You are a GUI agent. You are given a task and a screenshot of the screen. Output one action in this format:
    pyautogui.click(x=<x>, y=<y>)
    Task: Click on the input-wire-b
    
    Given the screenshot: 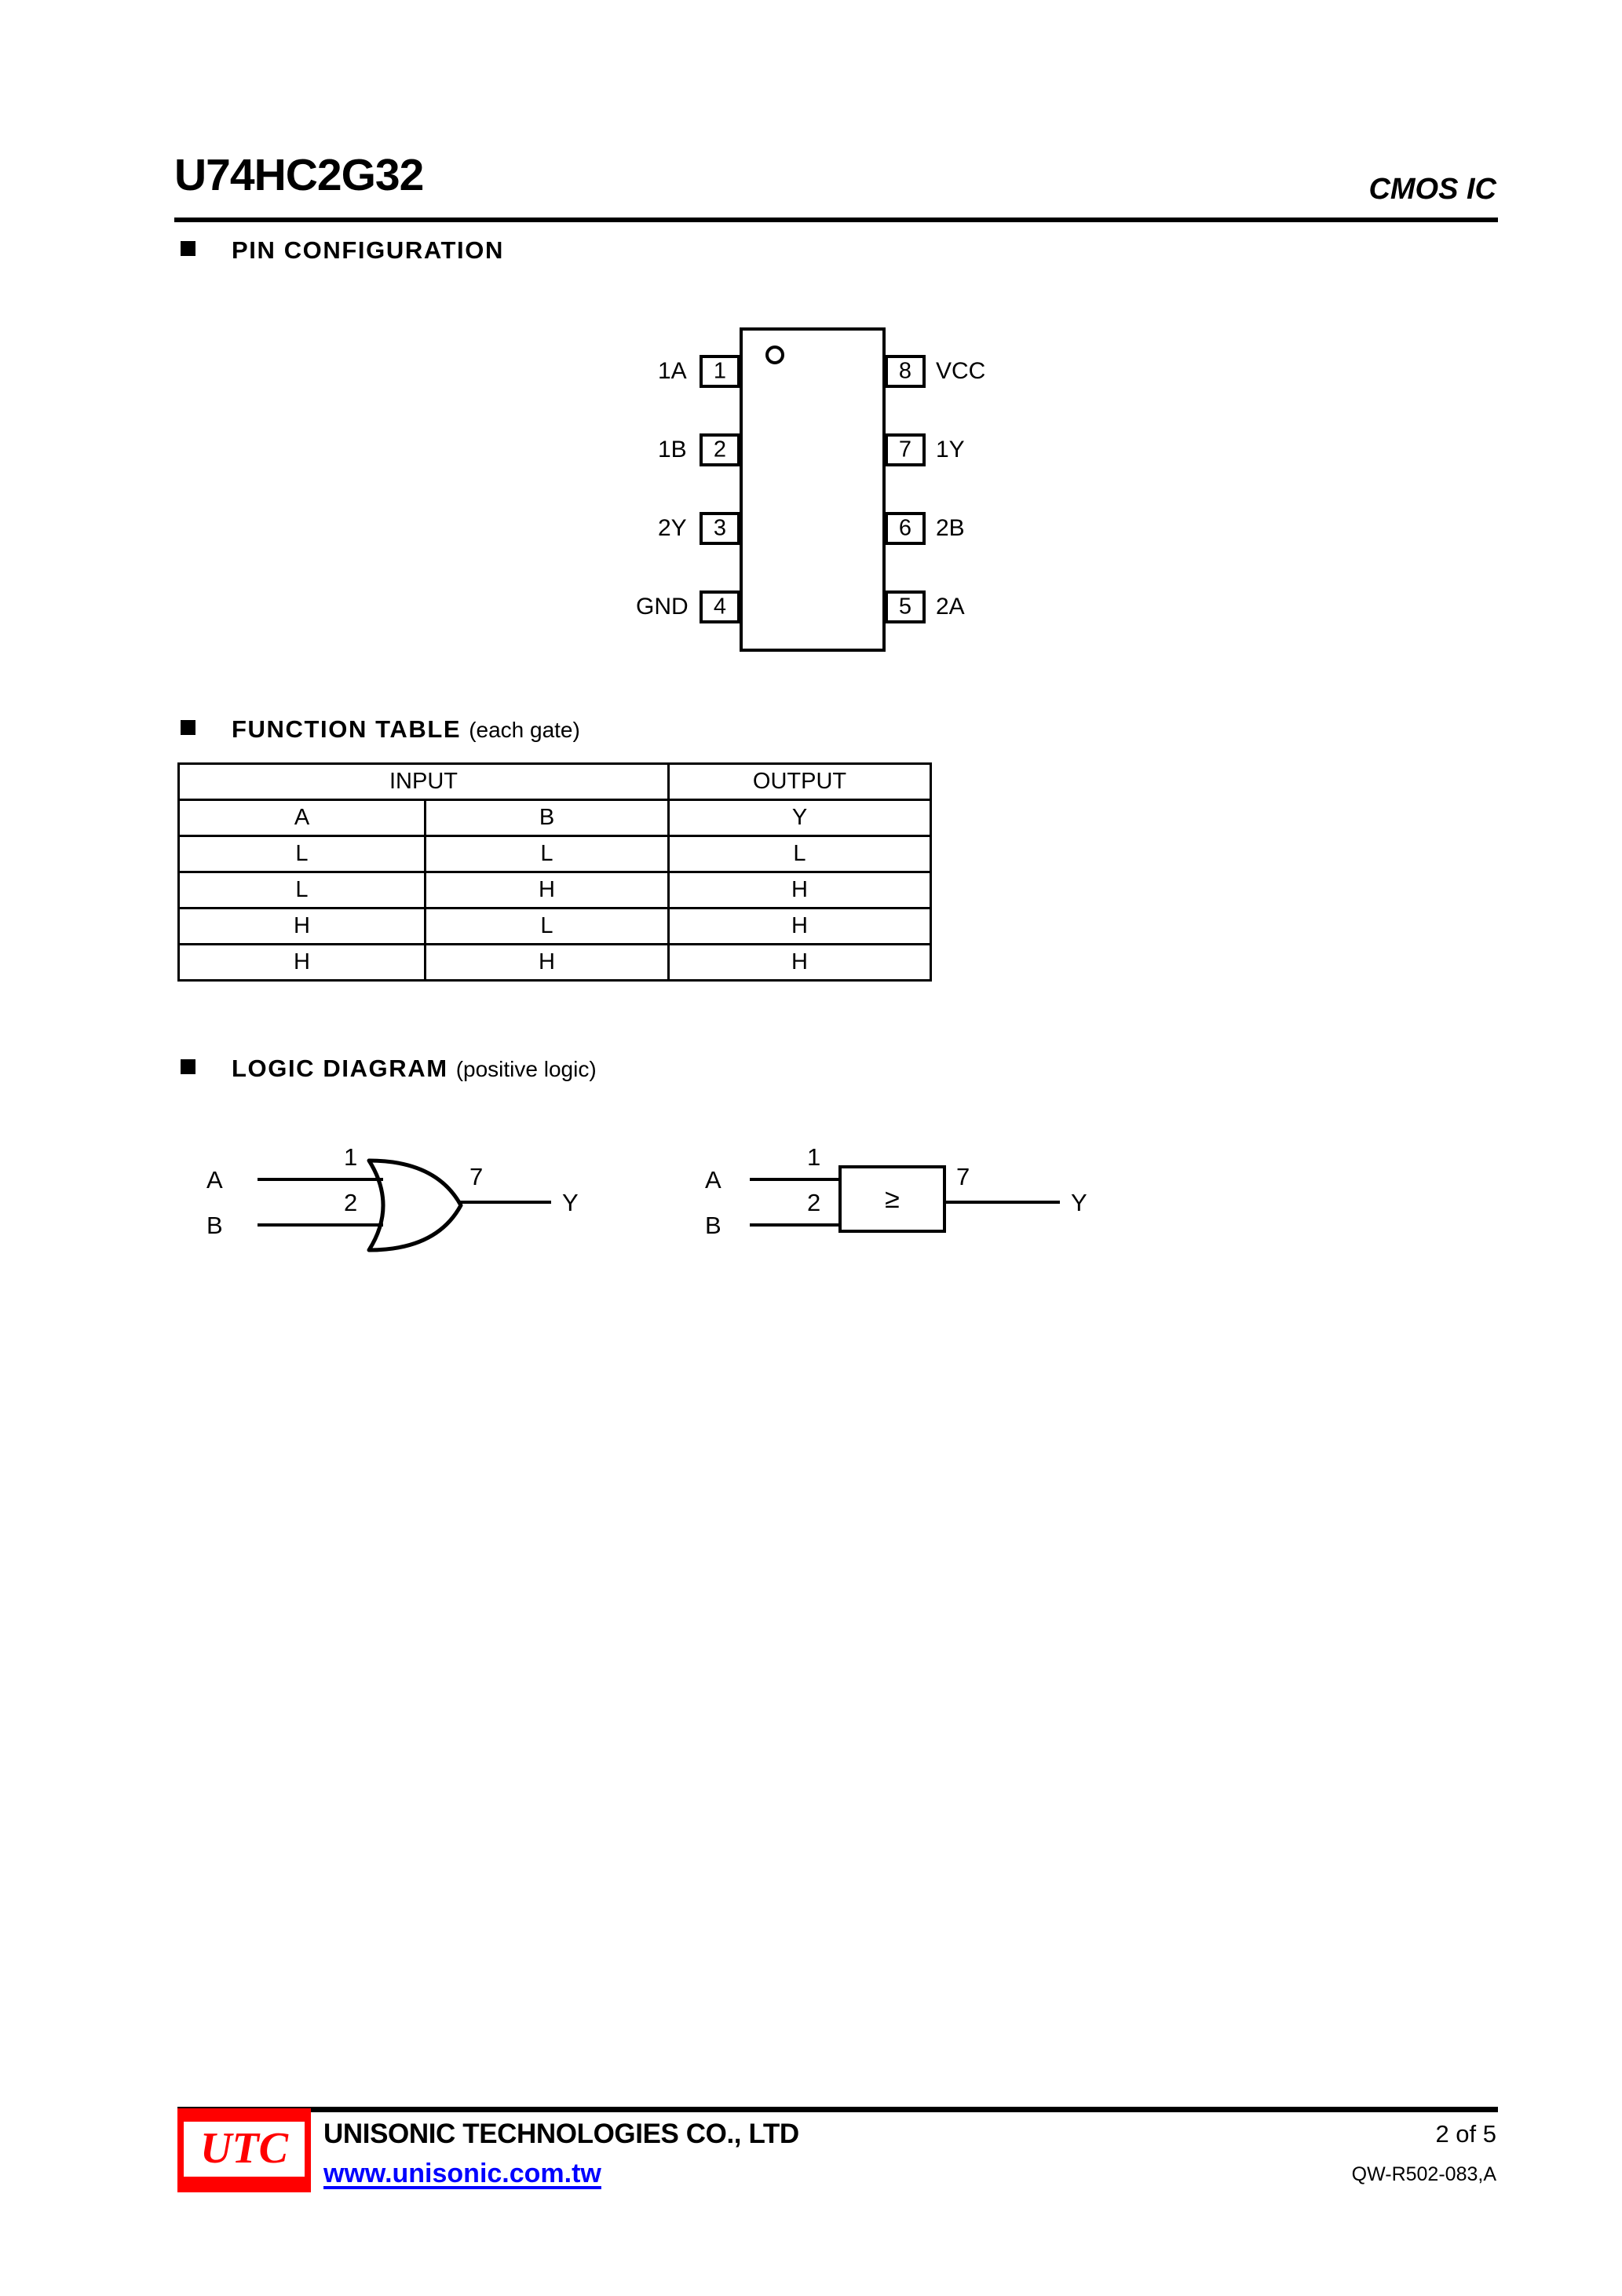 What is the action you would take?
    pyautogui.click(x=795, y=1225)
    